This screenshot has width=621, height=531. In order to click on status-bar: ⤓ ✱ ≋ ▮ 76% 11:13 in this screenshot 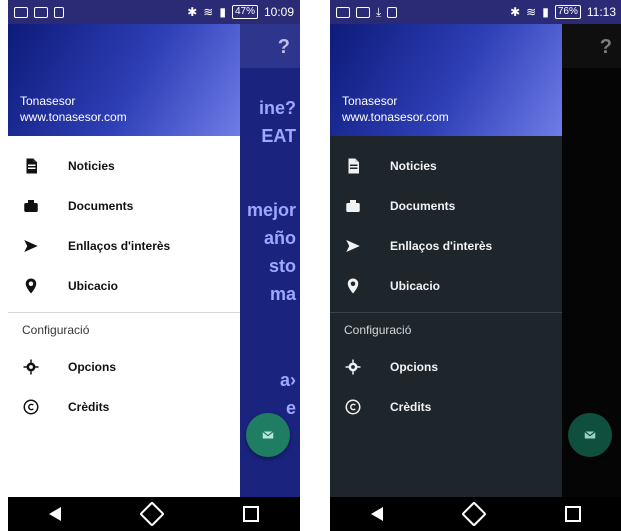, I will do `click(475, 12)`.